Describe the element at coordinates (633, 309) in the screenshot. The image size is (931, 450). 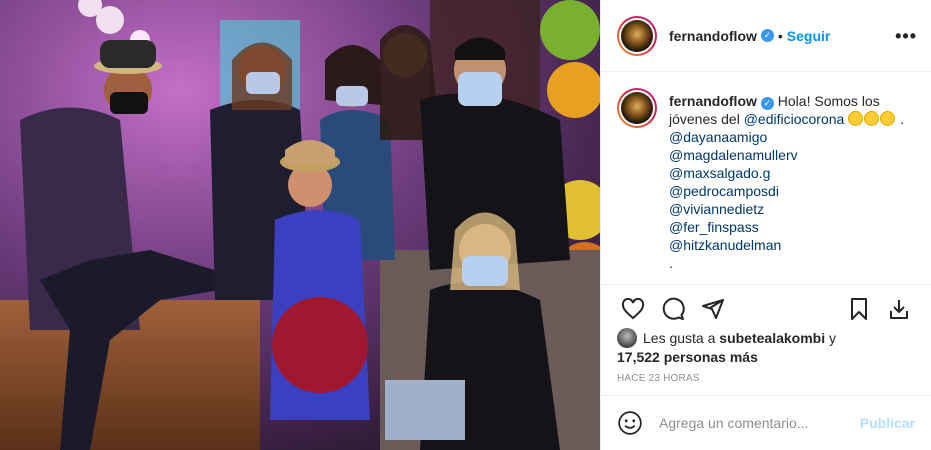
I see `like-heart-icon` at that location.